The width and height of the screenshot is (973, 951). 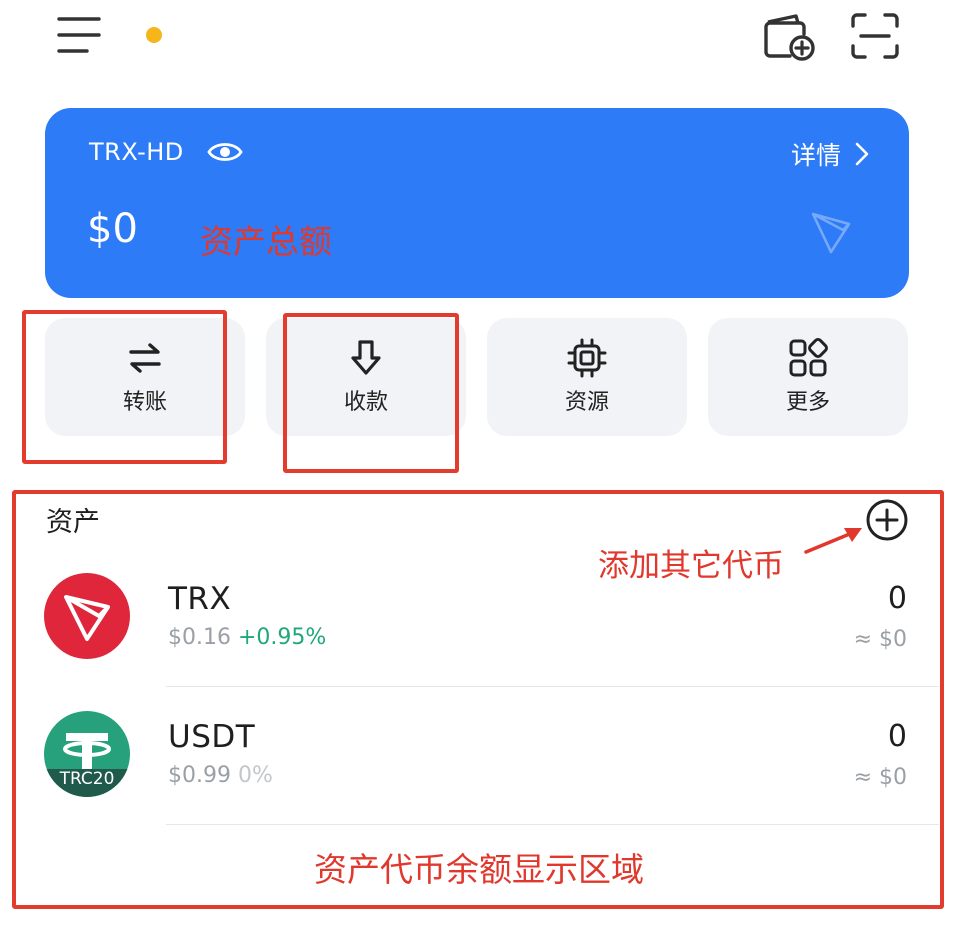 What do you see at coordinates (875, 36) in the screenshot?
I see `scan-icon` at bounding box center [875, 36].